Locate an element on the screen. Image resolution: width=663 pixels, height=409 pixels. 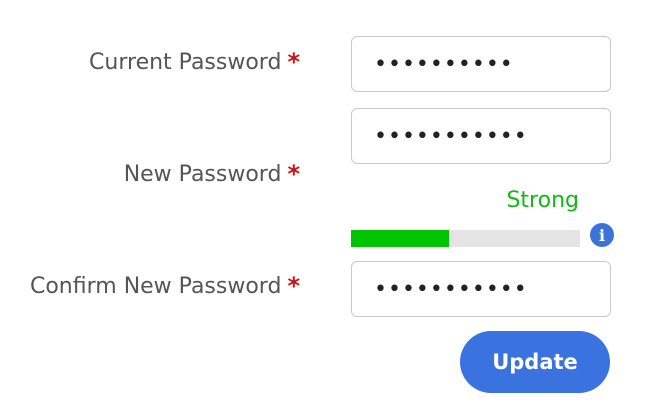
new-password-field is located at coordinates (481, 136).